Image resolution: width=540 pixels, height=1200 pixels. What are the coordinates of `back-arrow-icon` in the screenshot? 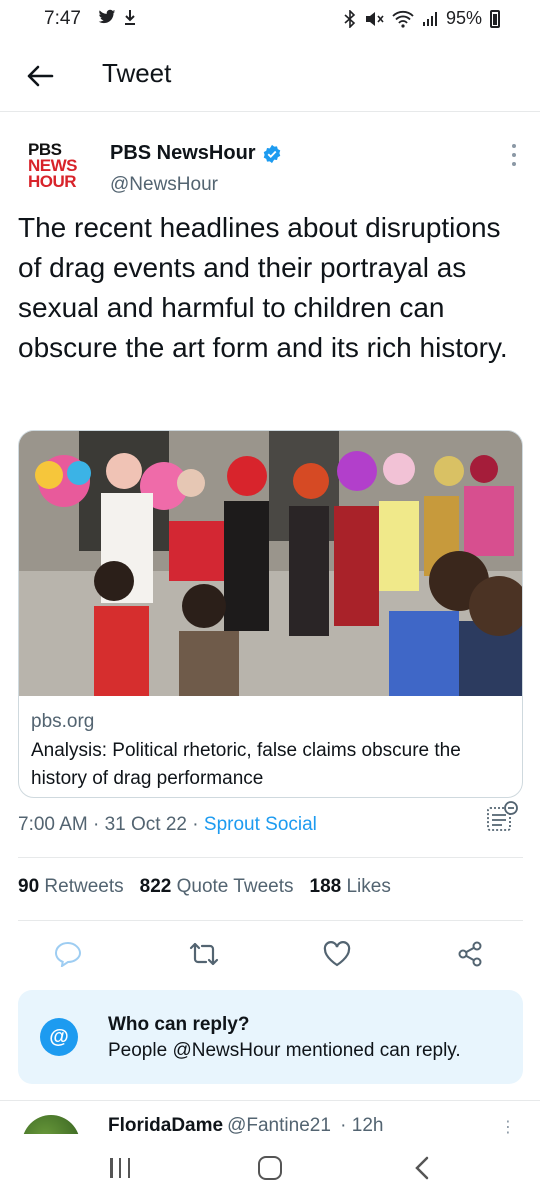 It's located at (40, 76).